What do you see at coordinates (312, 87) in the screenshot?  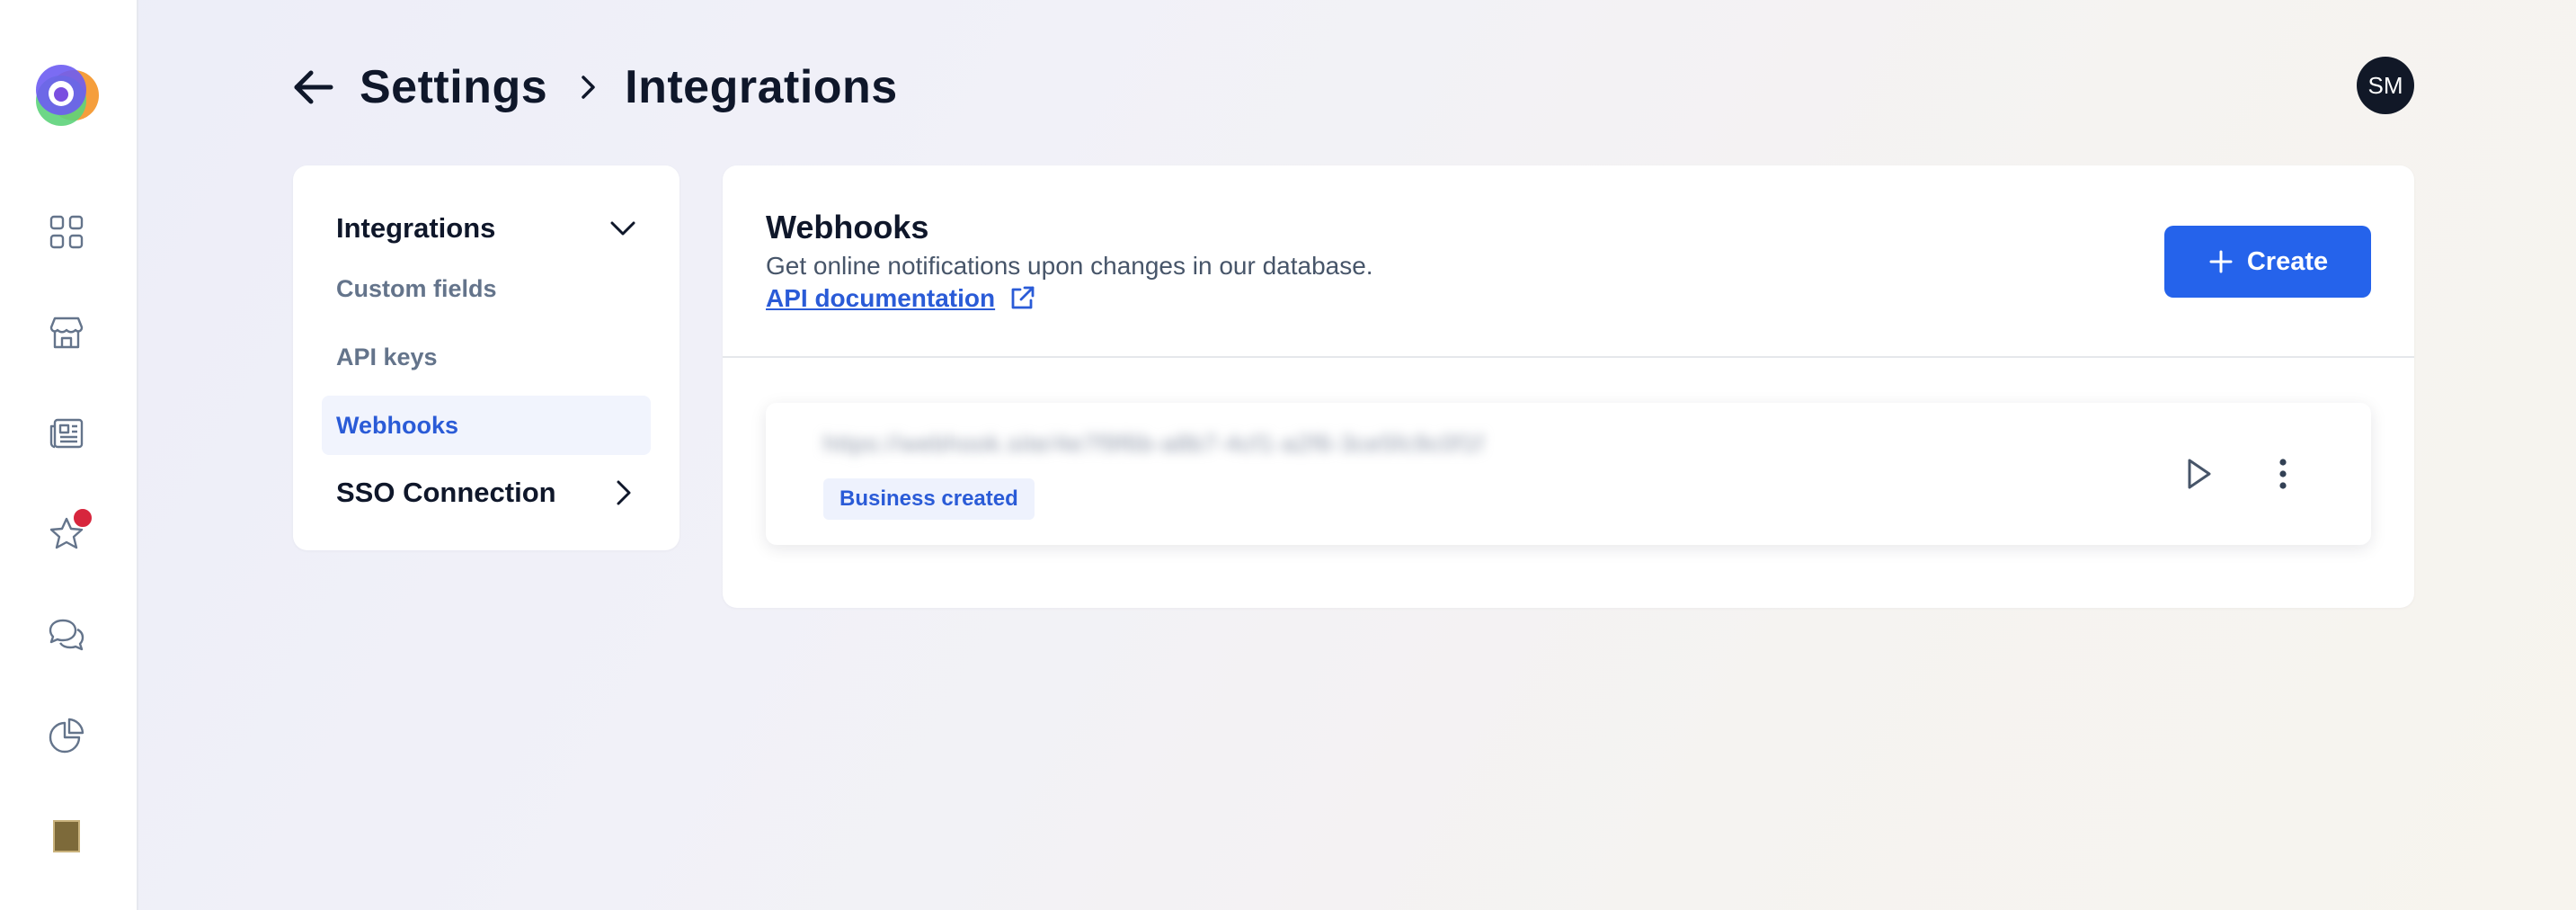 I see `back-arrow-icon` at bounding box center [312, 87].